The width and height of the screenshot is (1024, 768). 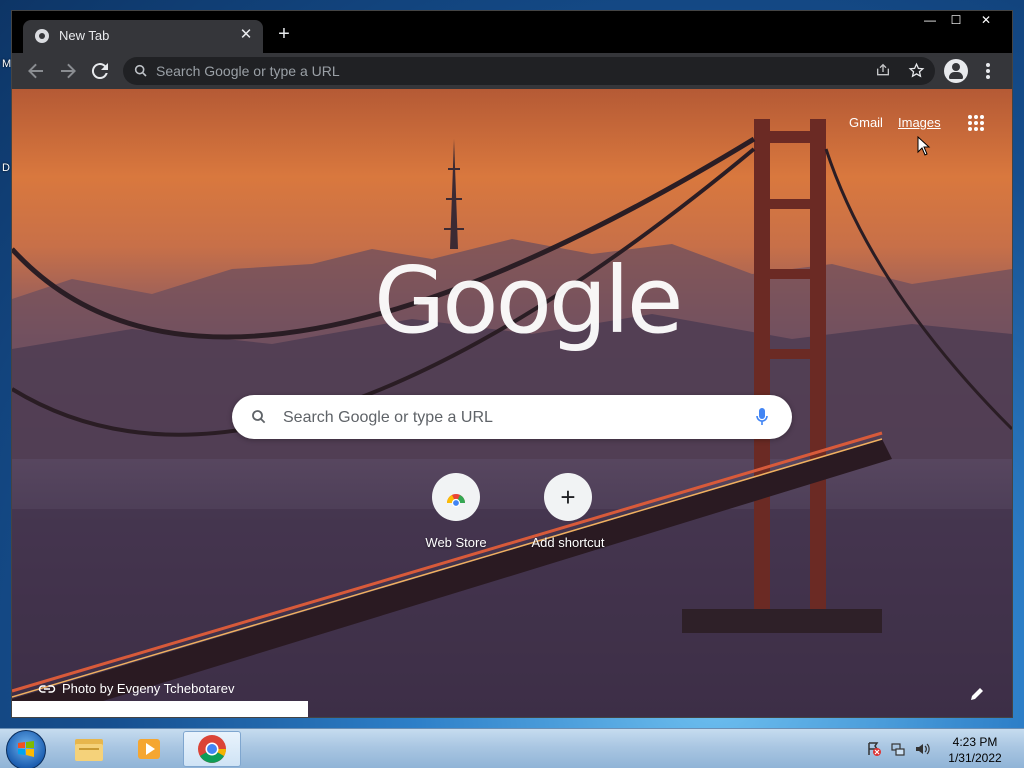 What do you see at coordinates (568, 542) in the screenshot?
I see `shortcut-label: Add shortcut` at bounding box center [568, 542].